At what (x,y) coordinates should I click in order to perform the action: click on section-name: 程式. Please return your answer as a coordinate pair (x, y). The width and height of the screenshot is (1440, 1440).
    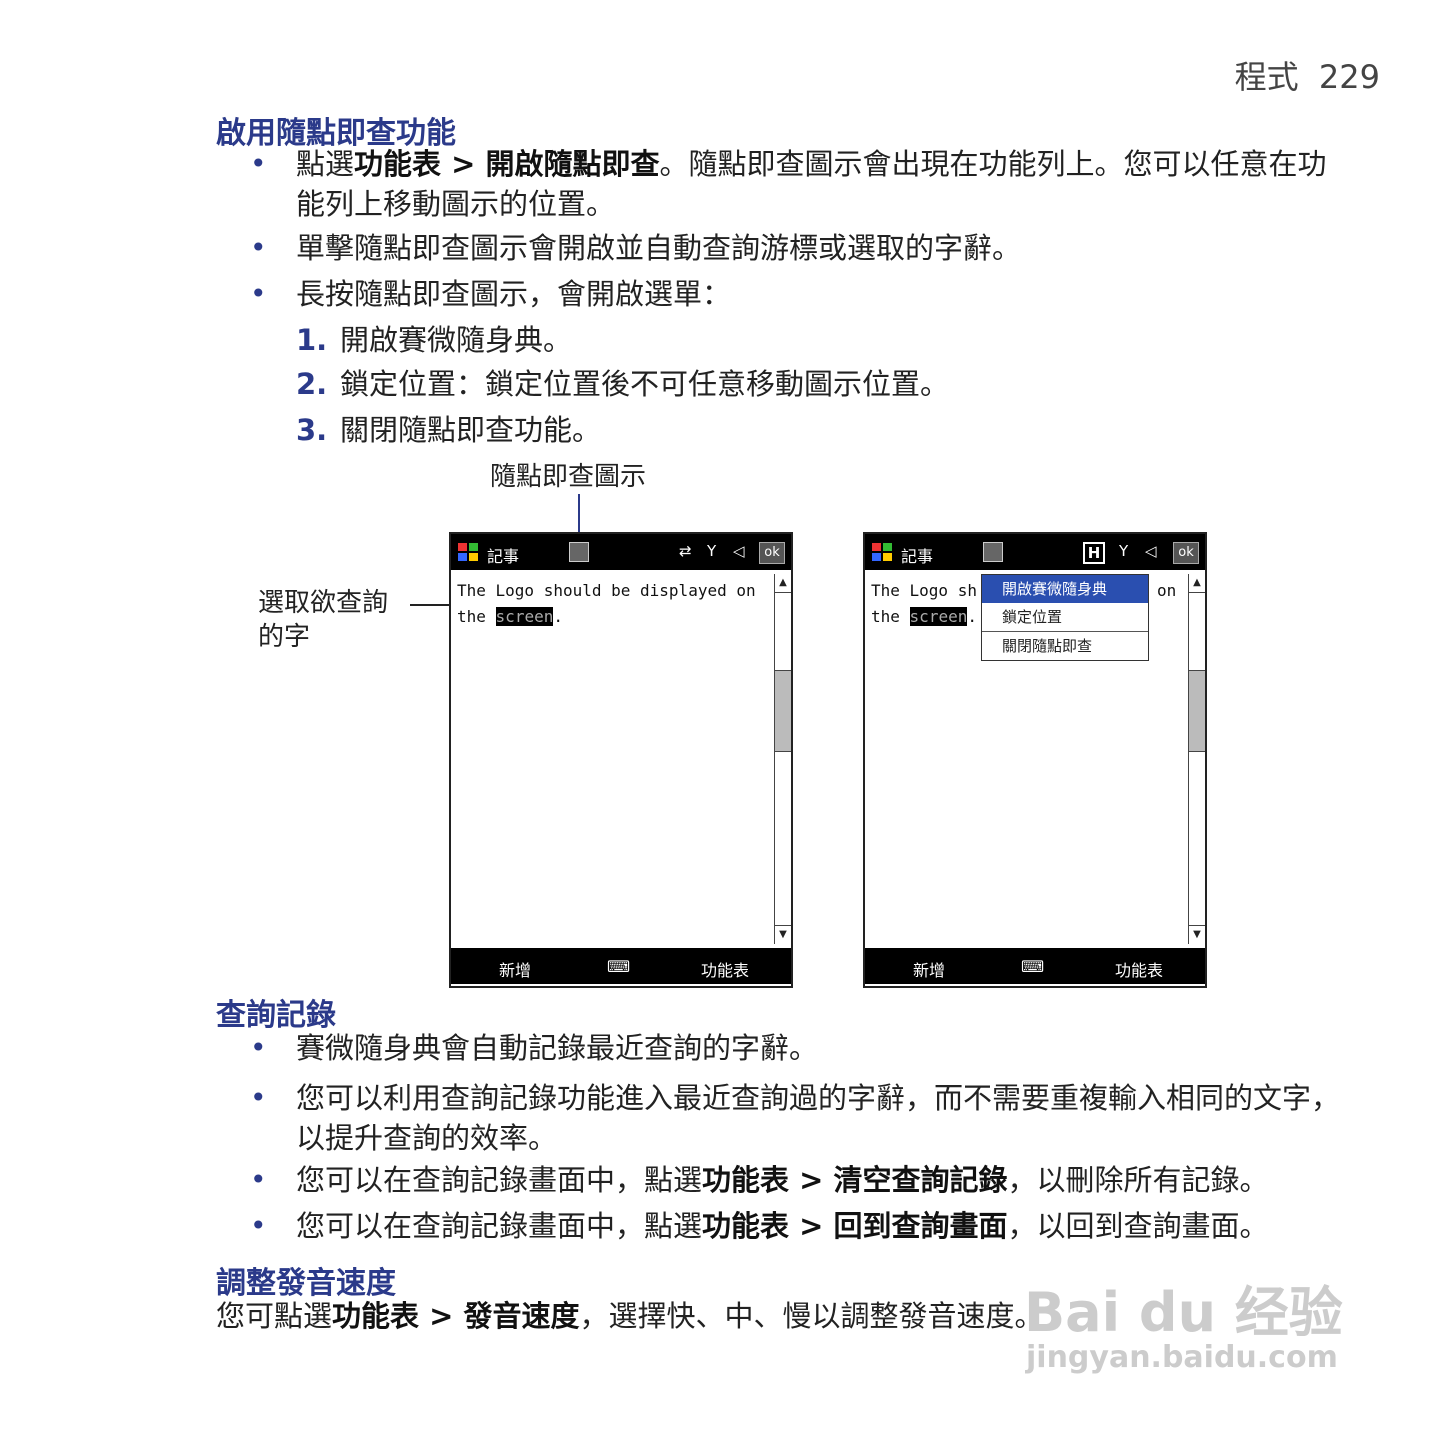
    Looking at the image, I should click on (1266, 77).